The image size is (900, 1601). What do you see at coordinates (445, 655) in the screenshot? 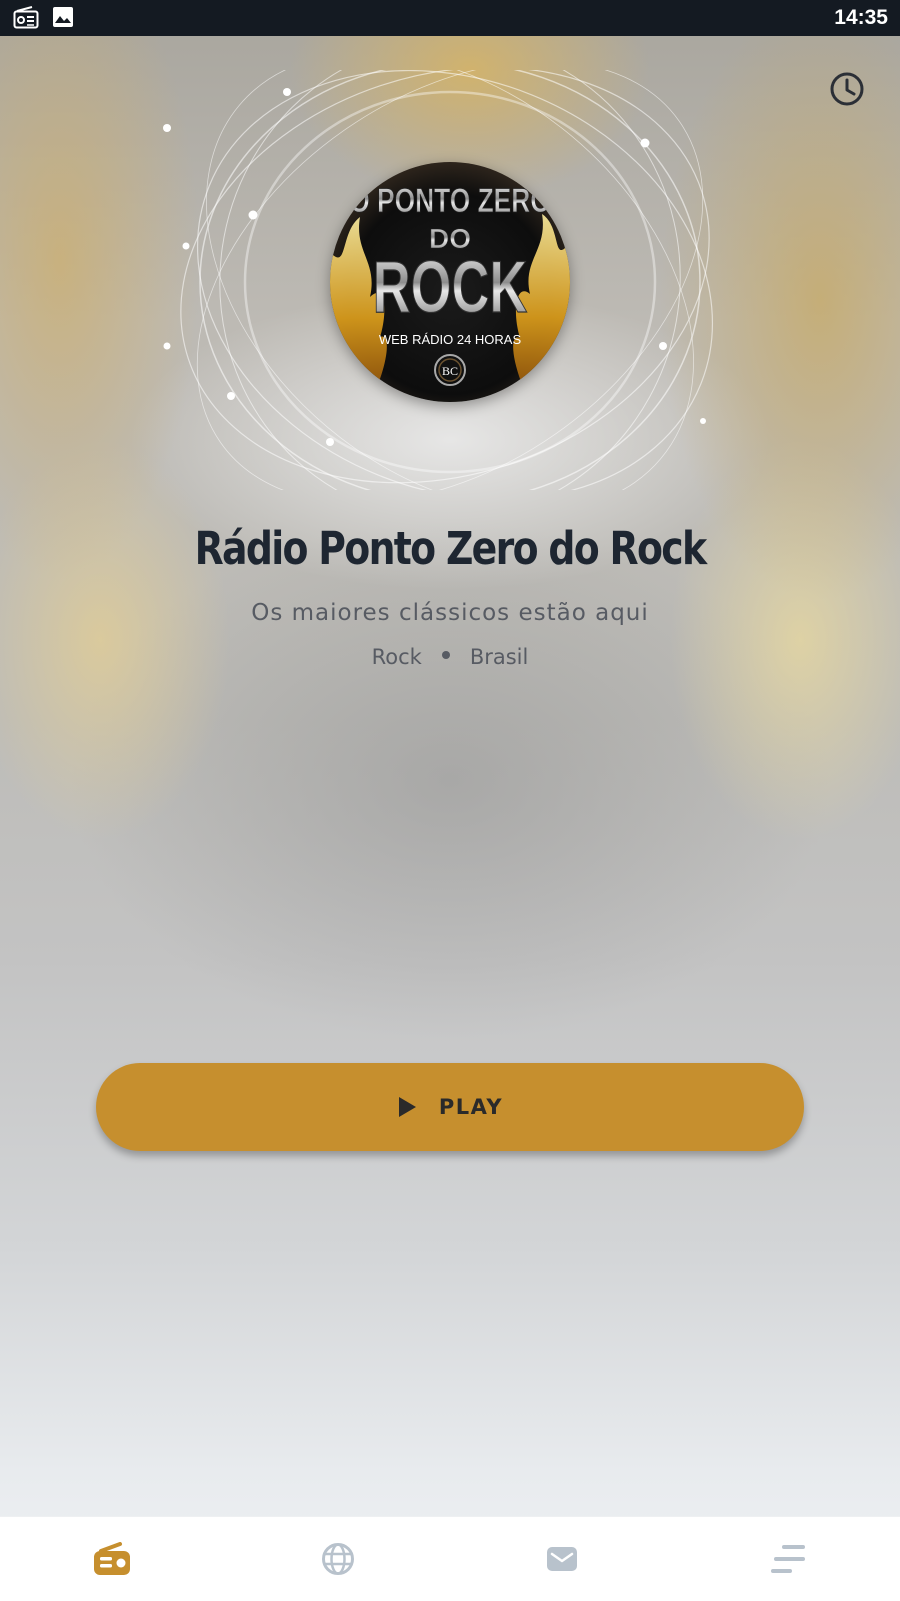
I see `separator-dot` at bounding box center [445, 655].